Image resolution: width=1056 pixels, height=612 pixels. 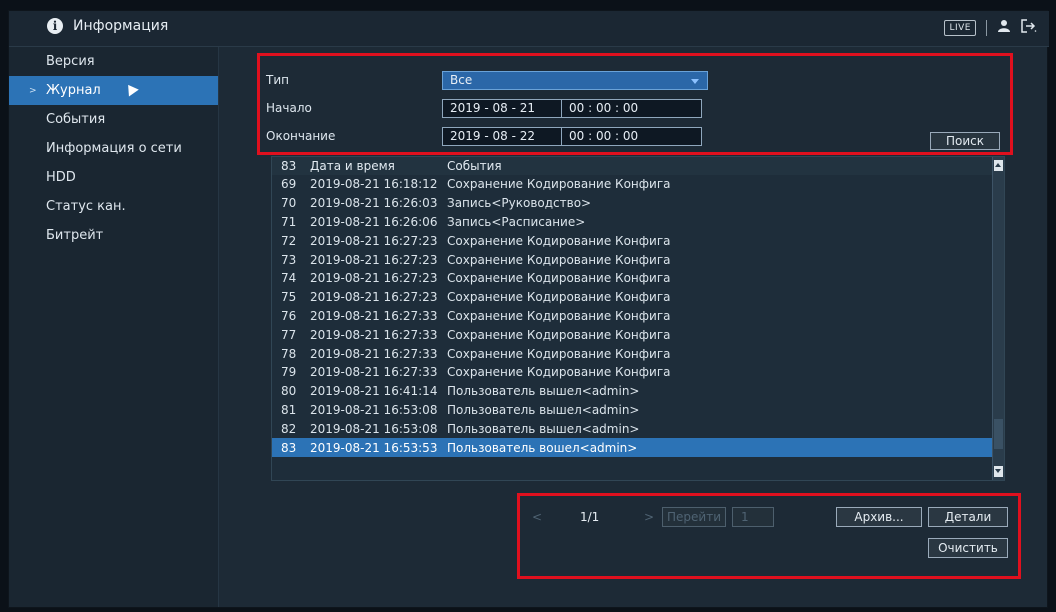 I want to click on chevron-down-icon, so click(x=695, y=81).